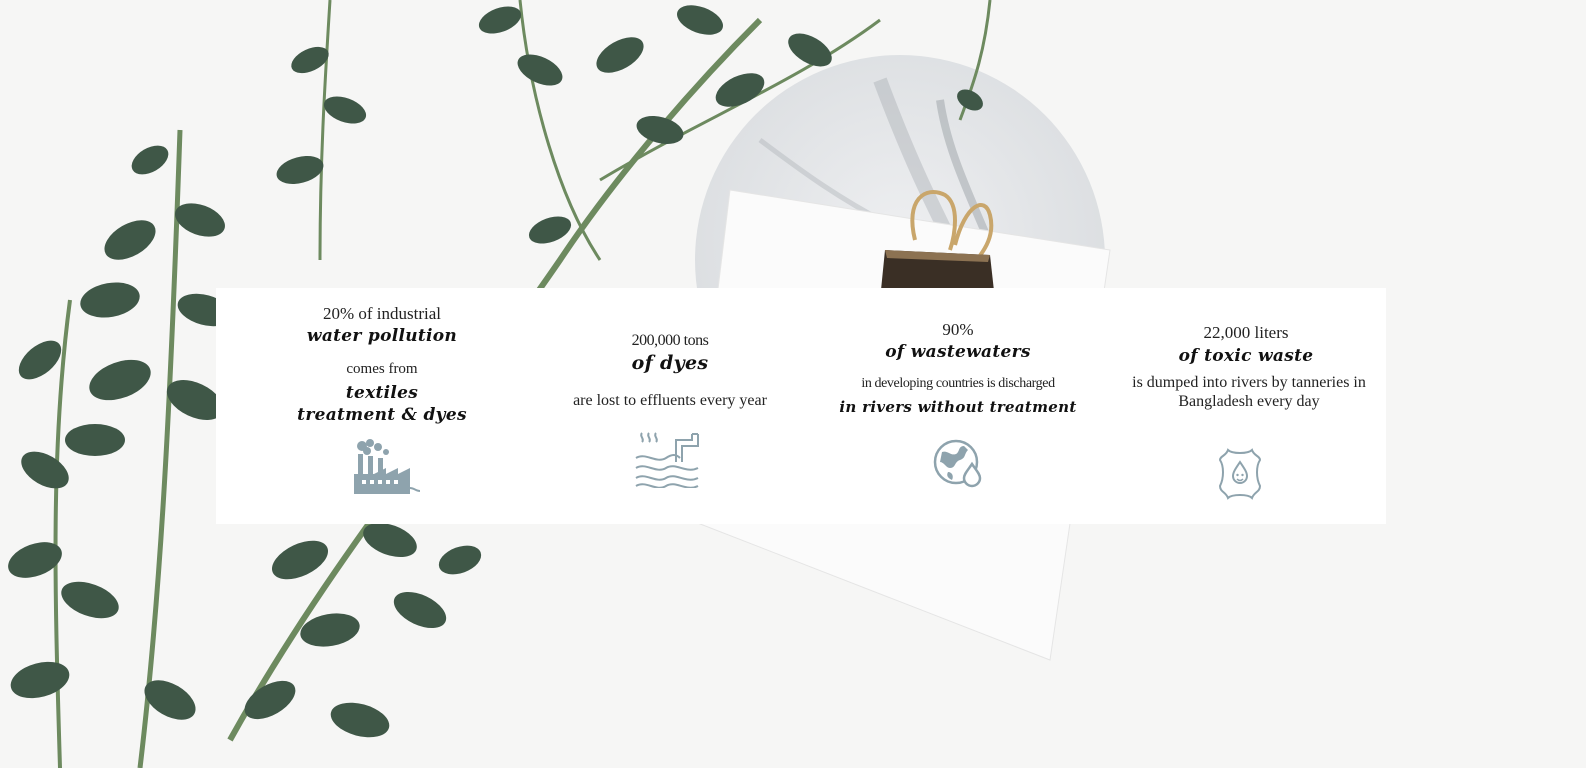 The width and height of the screenshot is (1586, 768). What do you see at coordinates (958, 383) in the screenshot?
I see `stat-detail: in developing countries is discharged` at bounding box center [958, 383].